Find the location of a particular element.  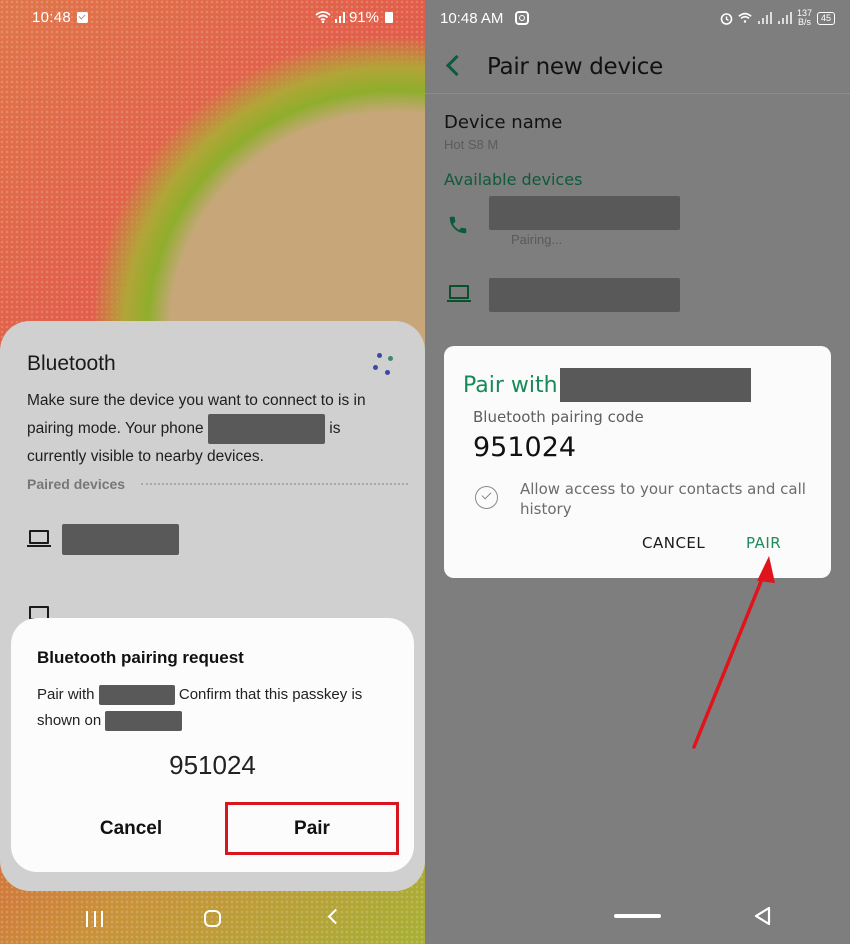

back-arrow-icon is located at coordinates (456, 65).